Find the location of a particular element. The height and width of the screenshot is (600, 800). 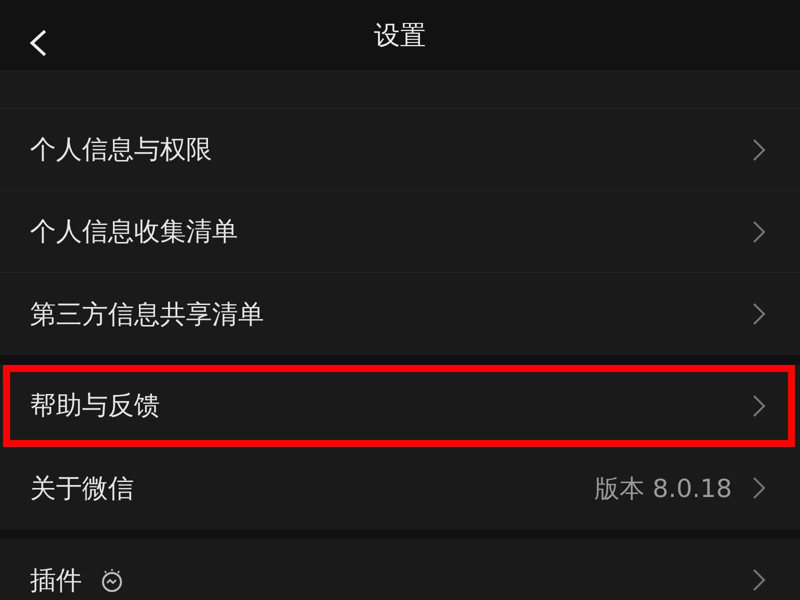

row-label: 关于微信 is located at coordinates (82, 489).